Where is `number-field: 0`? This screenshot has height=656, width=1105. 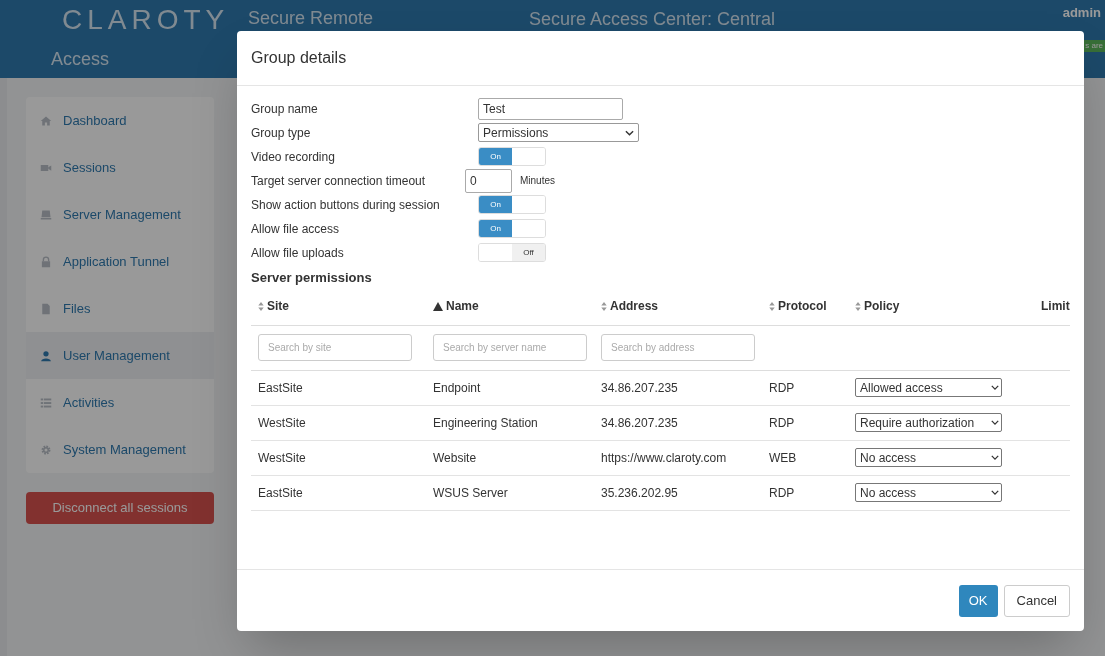
number-field: 0 is located at coordinates (488, 180).